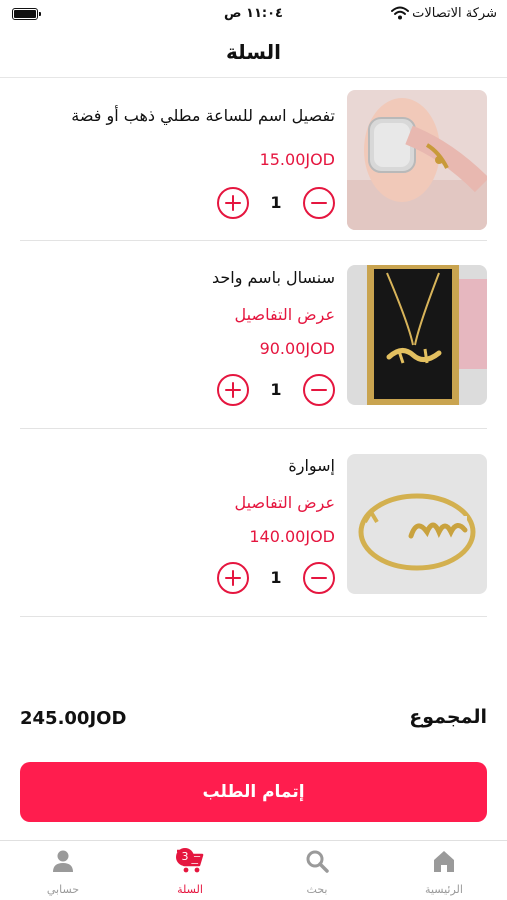 This screenshot has height=900, width=507. What do you see at coordinates (417, 335) in the screenshot?
I see `product-image-necklace` at bounding box center [417, 335].